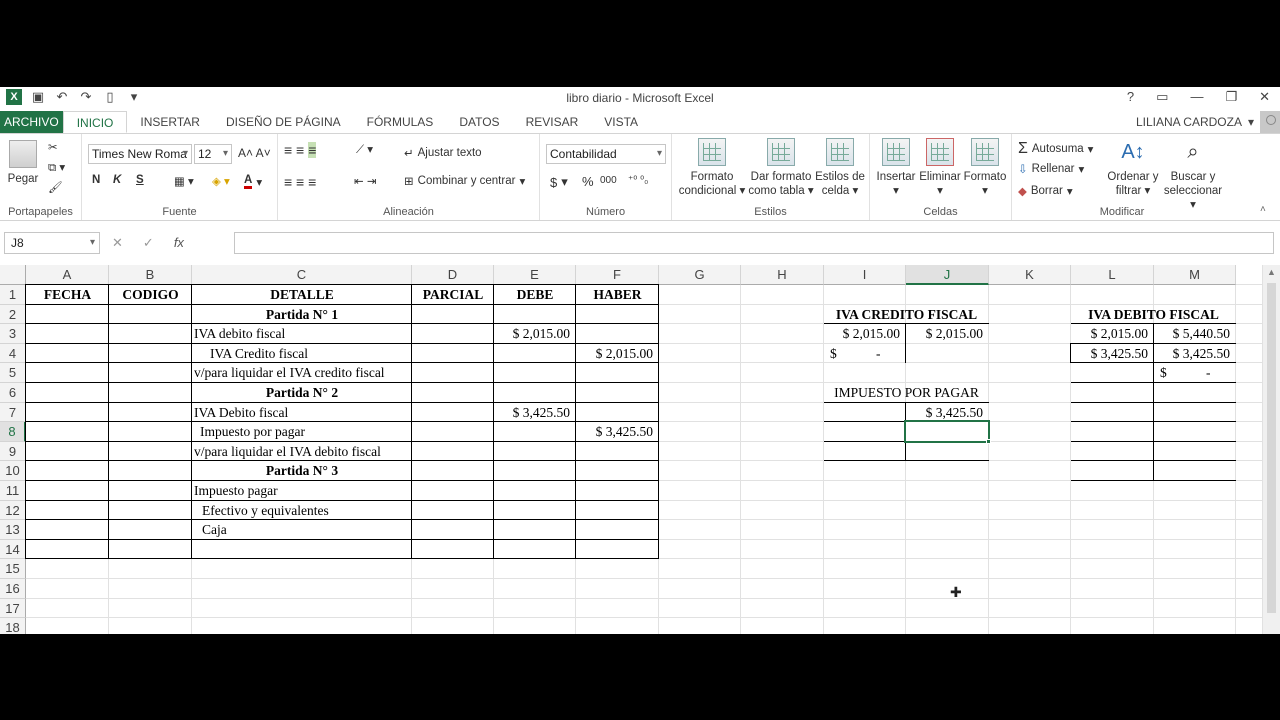 Image resolution: width=1280 pixels, height=720 pixels. Describe the element at coordinates (23, 163) in the screenshot. I see `paste-button: Pegar` at that location.